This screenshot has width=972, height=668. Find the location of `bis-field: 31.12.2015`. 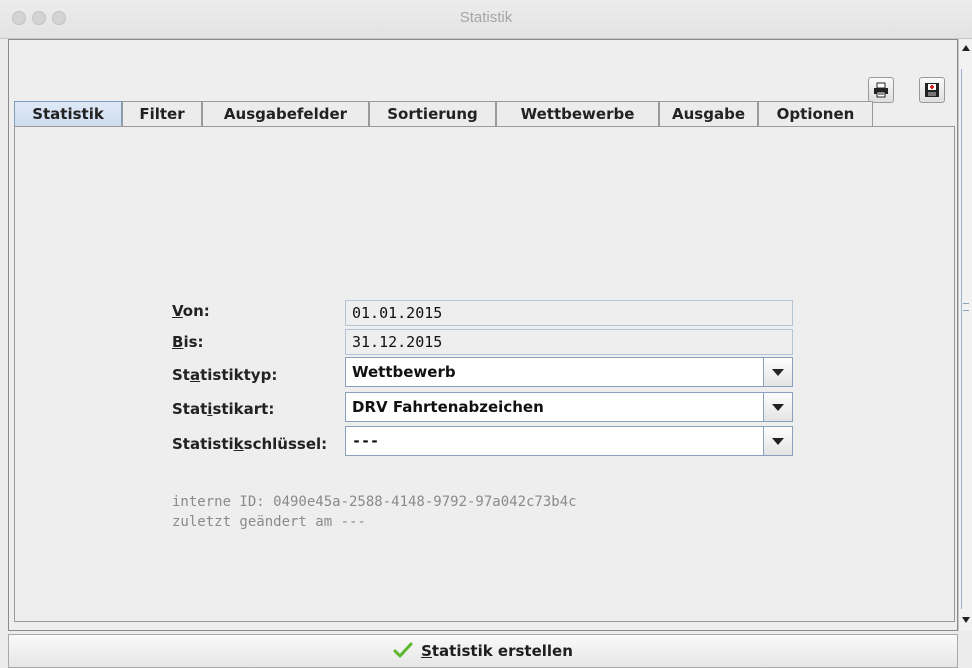

bis-field: 31.12.2015 is located at coordinates (569, 342).